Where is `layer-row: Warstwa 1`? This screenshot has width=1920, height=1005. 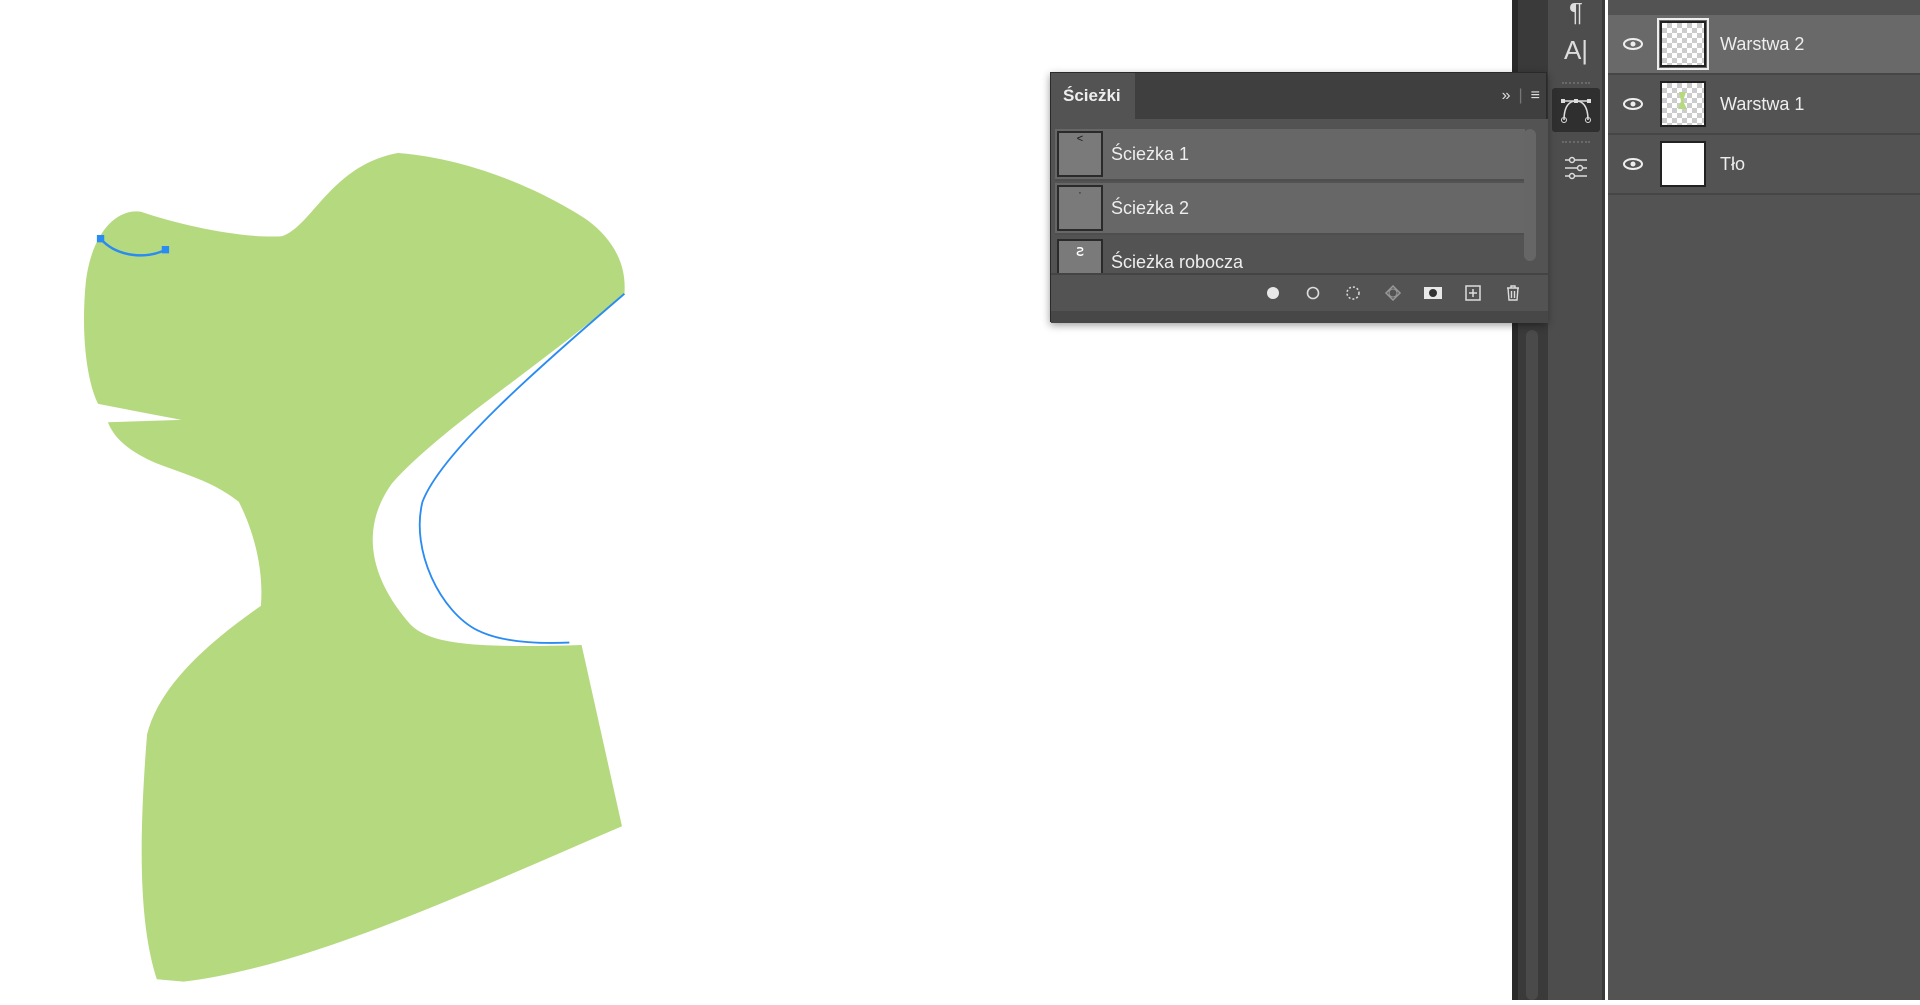 layer-row: Warstwa 1 is located at coordinates (1764, 105).